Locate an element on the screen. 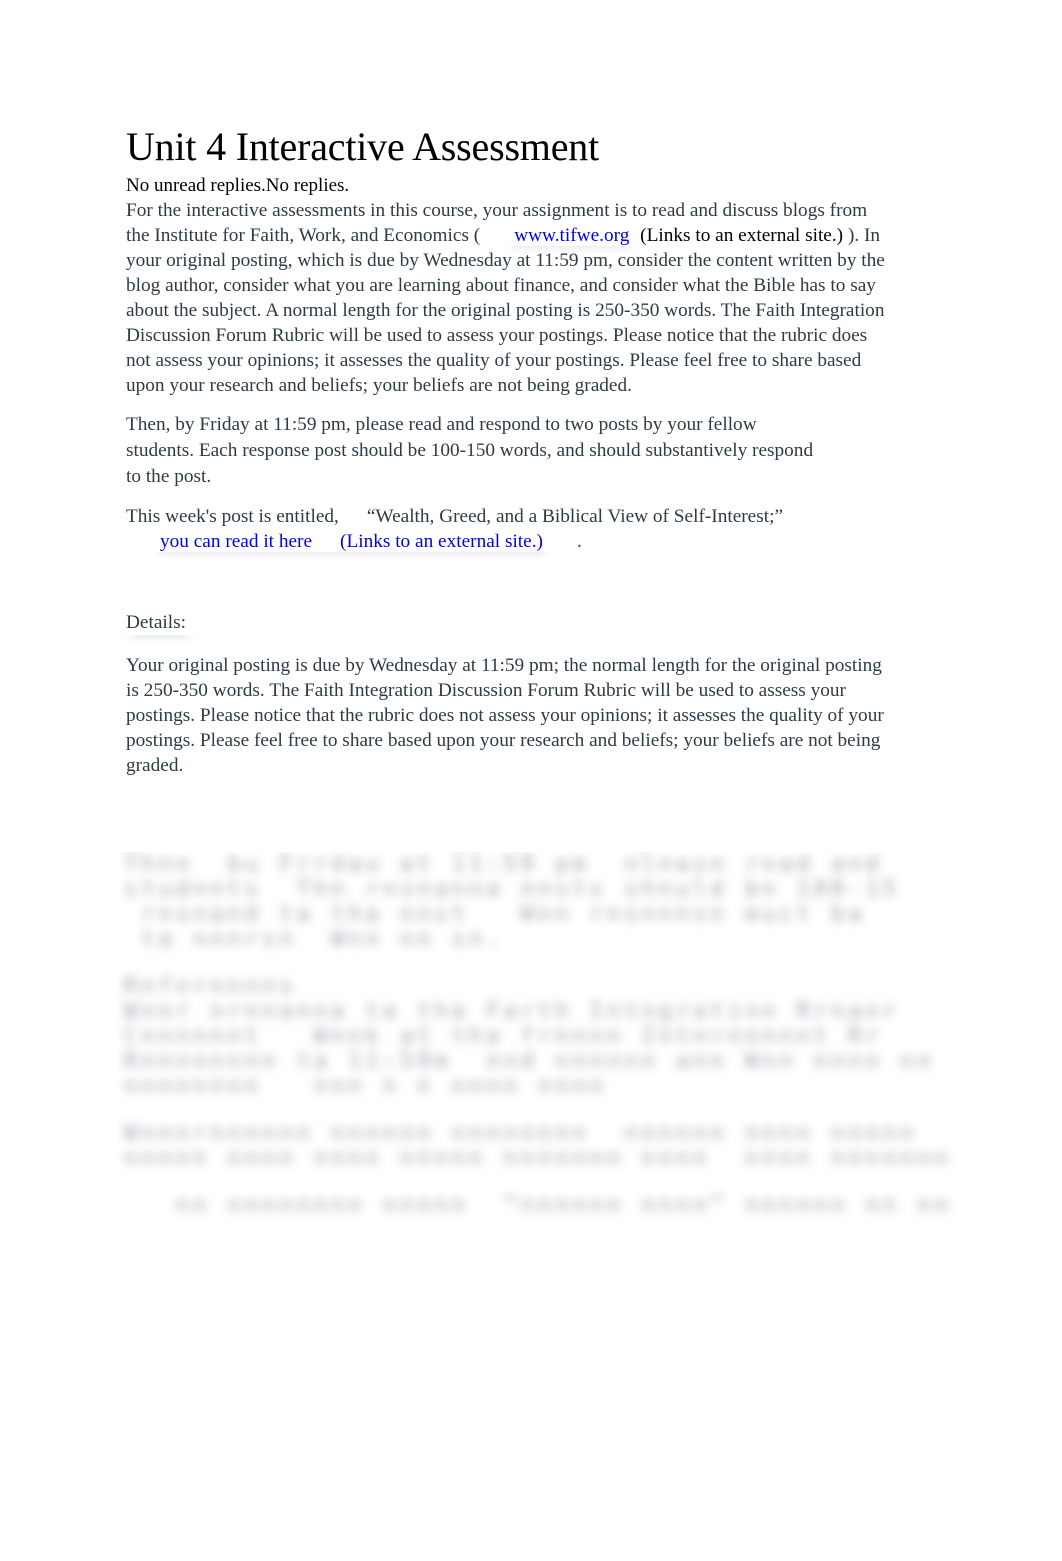  page-title: Unit 4 Interactive Assessment is located at coordinates (362, 146).